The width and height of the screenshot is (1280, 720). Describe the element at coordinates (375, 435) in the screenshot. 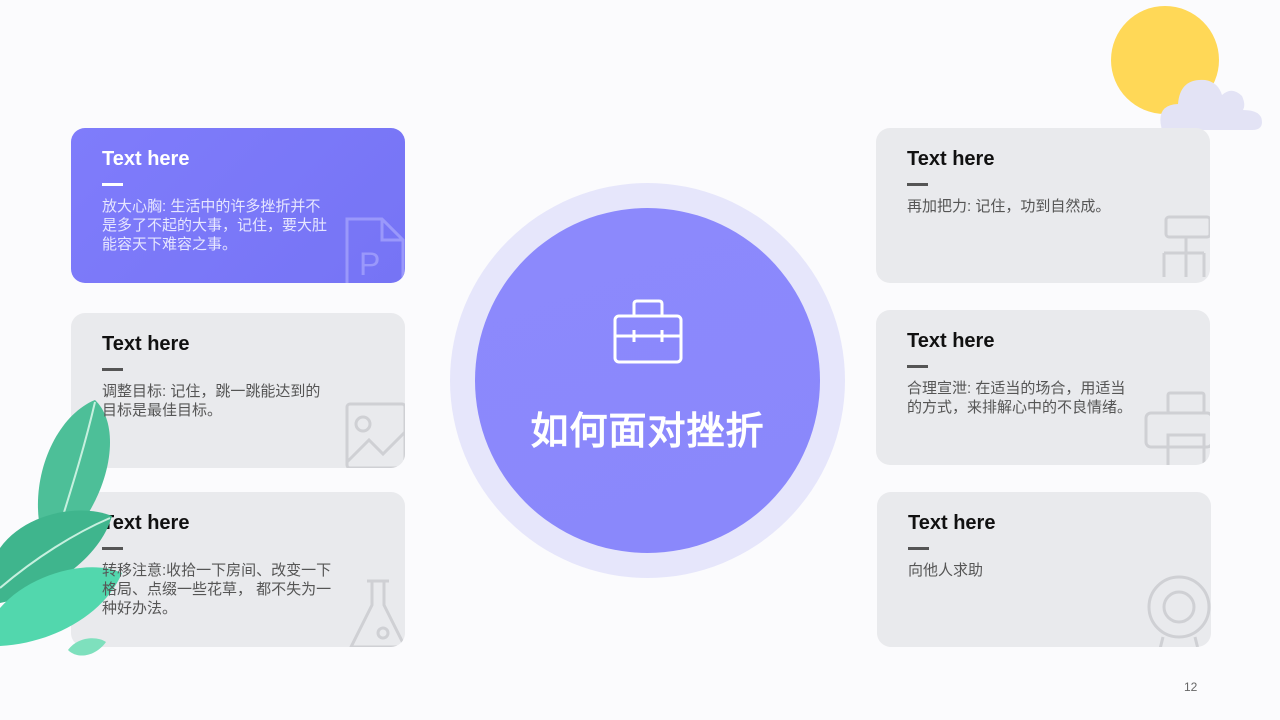

I see `image-icon` at that location.